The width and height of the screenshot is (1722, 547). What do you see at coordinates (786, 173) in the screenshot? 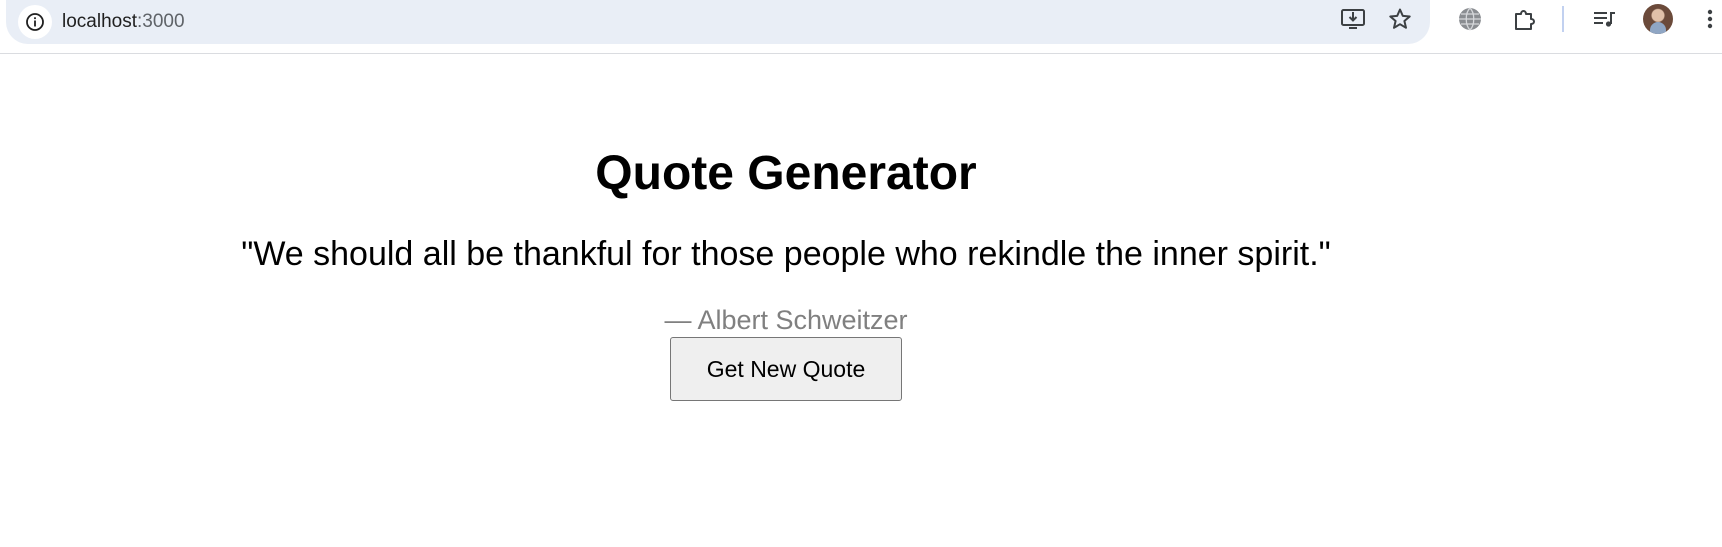
I see `page-title: Quote Generator` at bounding box center [786, 173].